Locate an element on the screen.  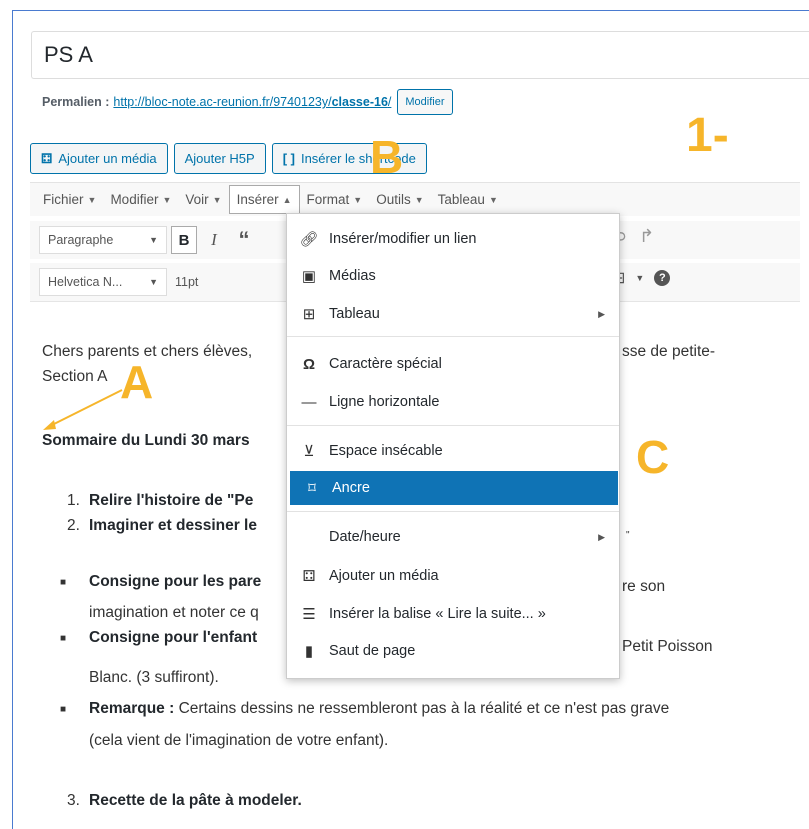
annotation-arrow is located at coordinates (83, 409).